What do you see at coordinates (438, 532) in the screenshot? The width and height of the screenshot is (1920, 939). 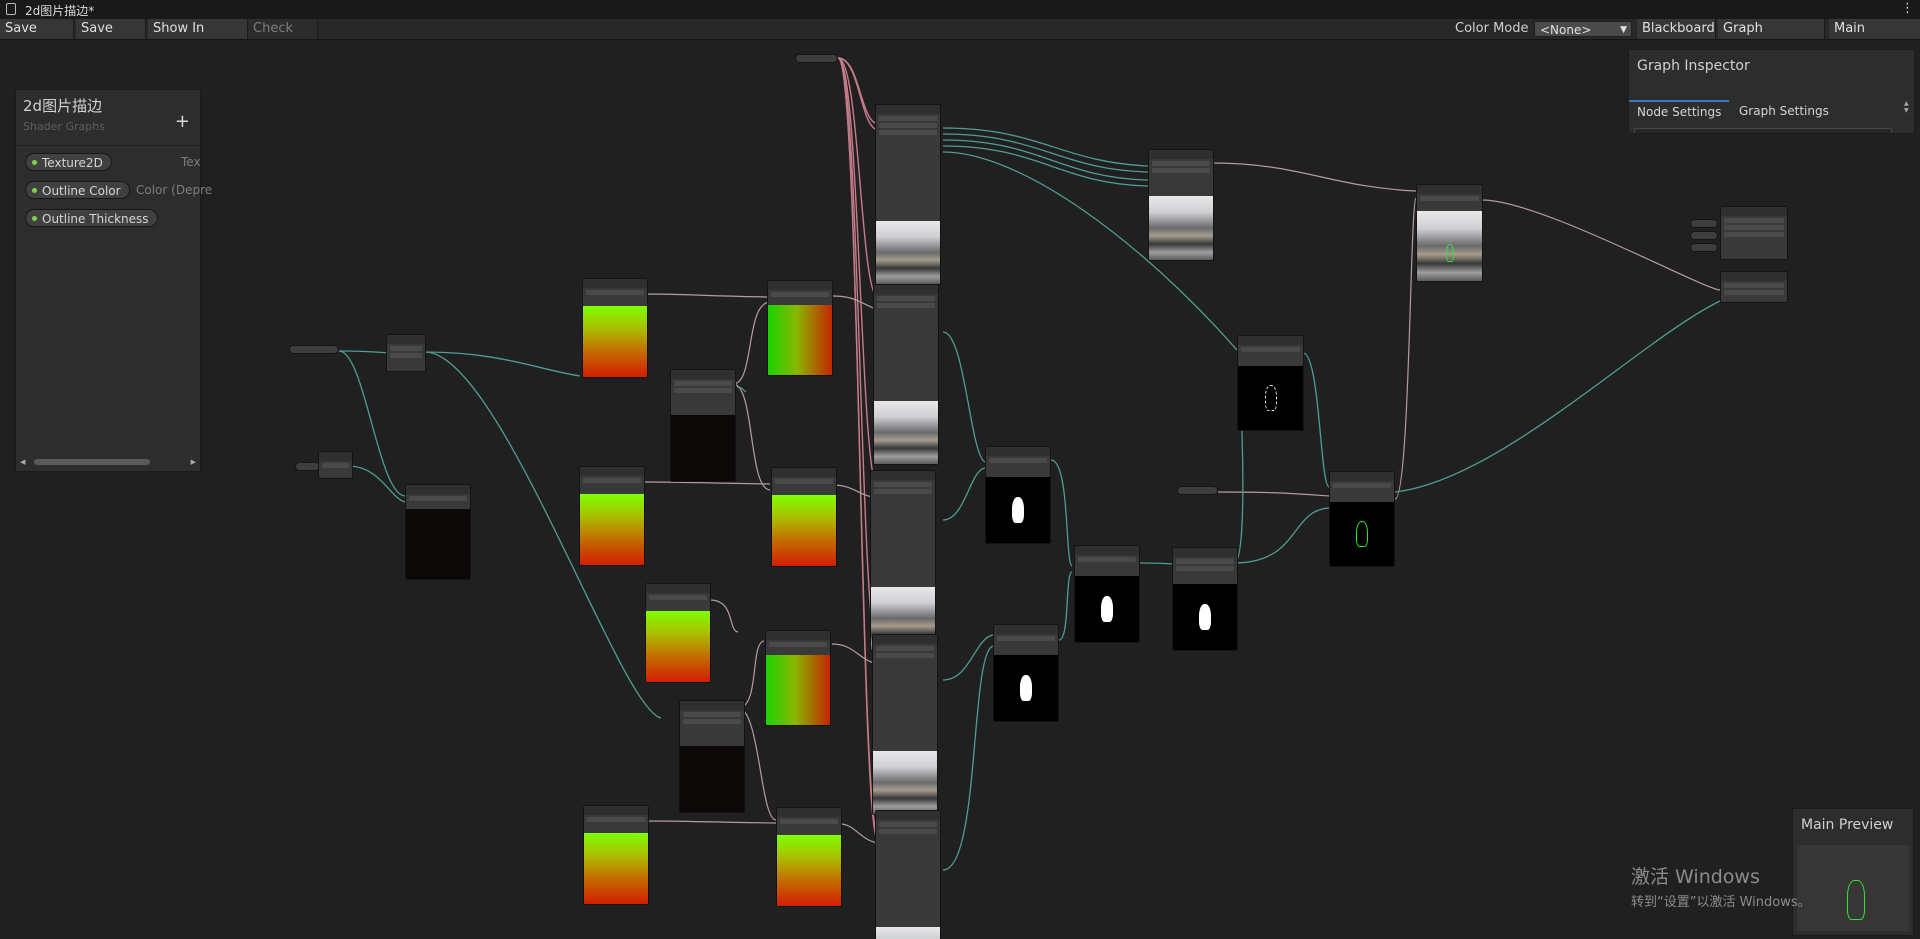 I see `node-multiply-b` at bounding box center [438, 532].